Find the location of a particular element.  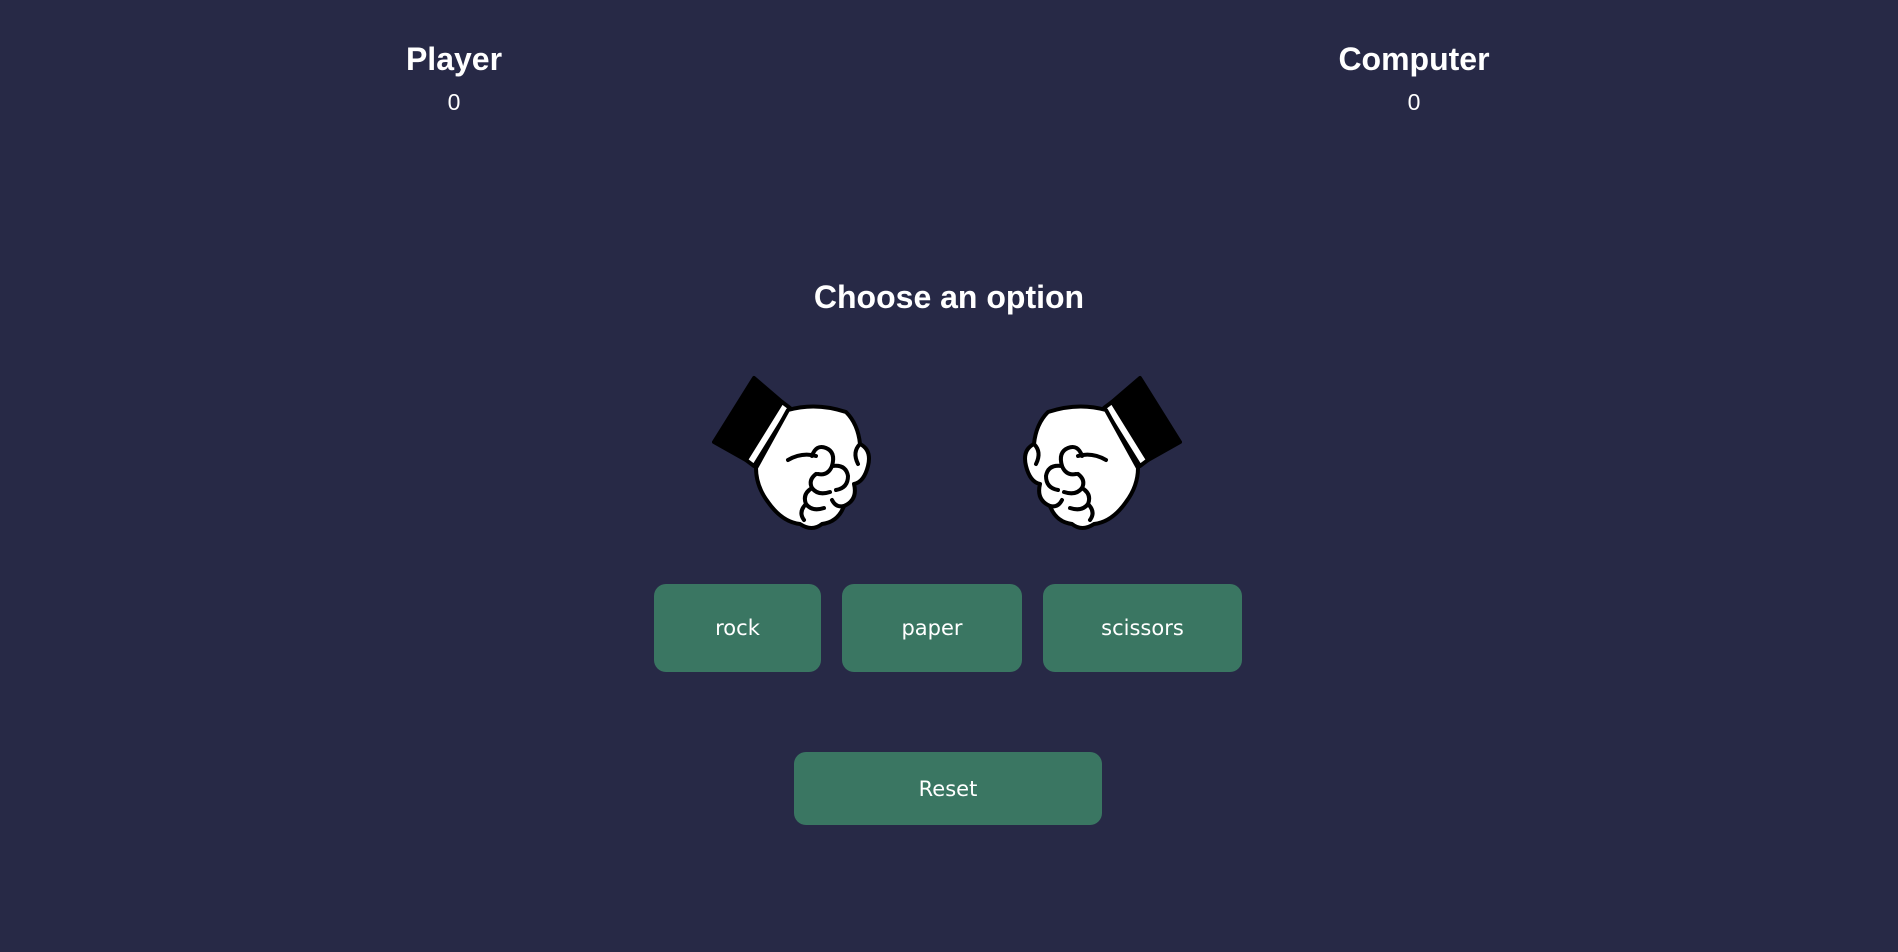

rock-button: rock is located at coordinates (737, 628).